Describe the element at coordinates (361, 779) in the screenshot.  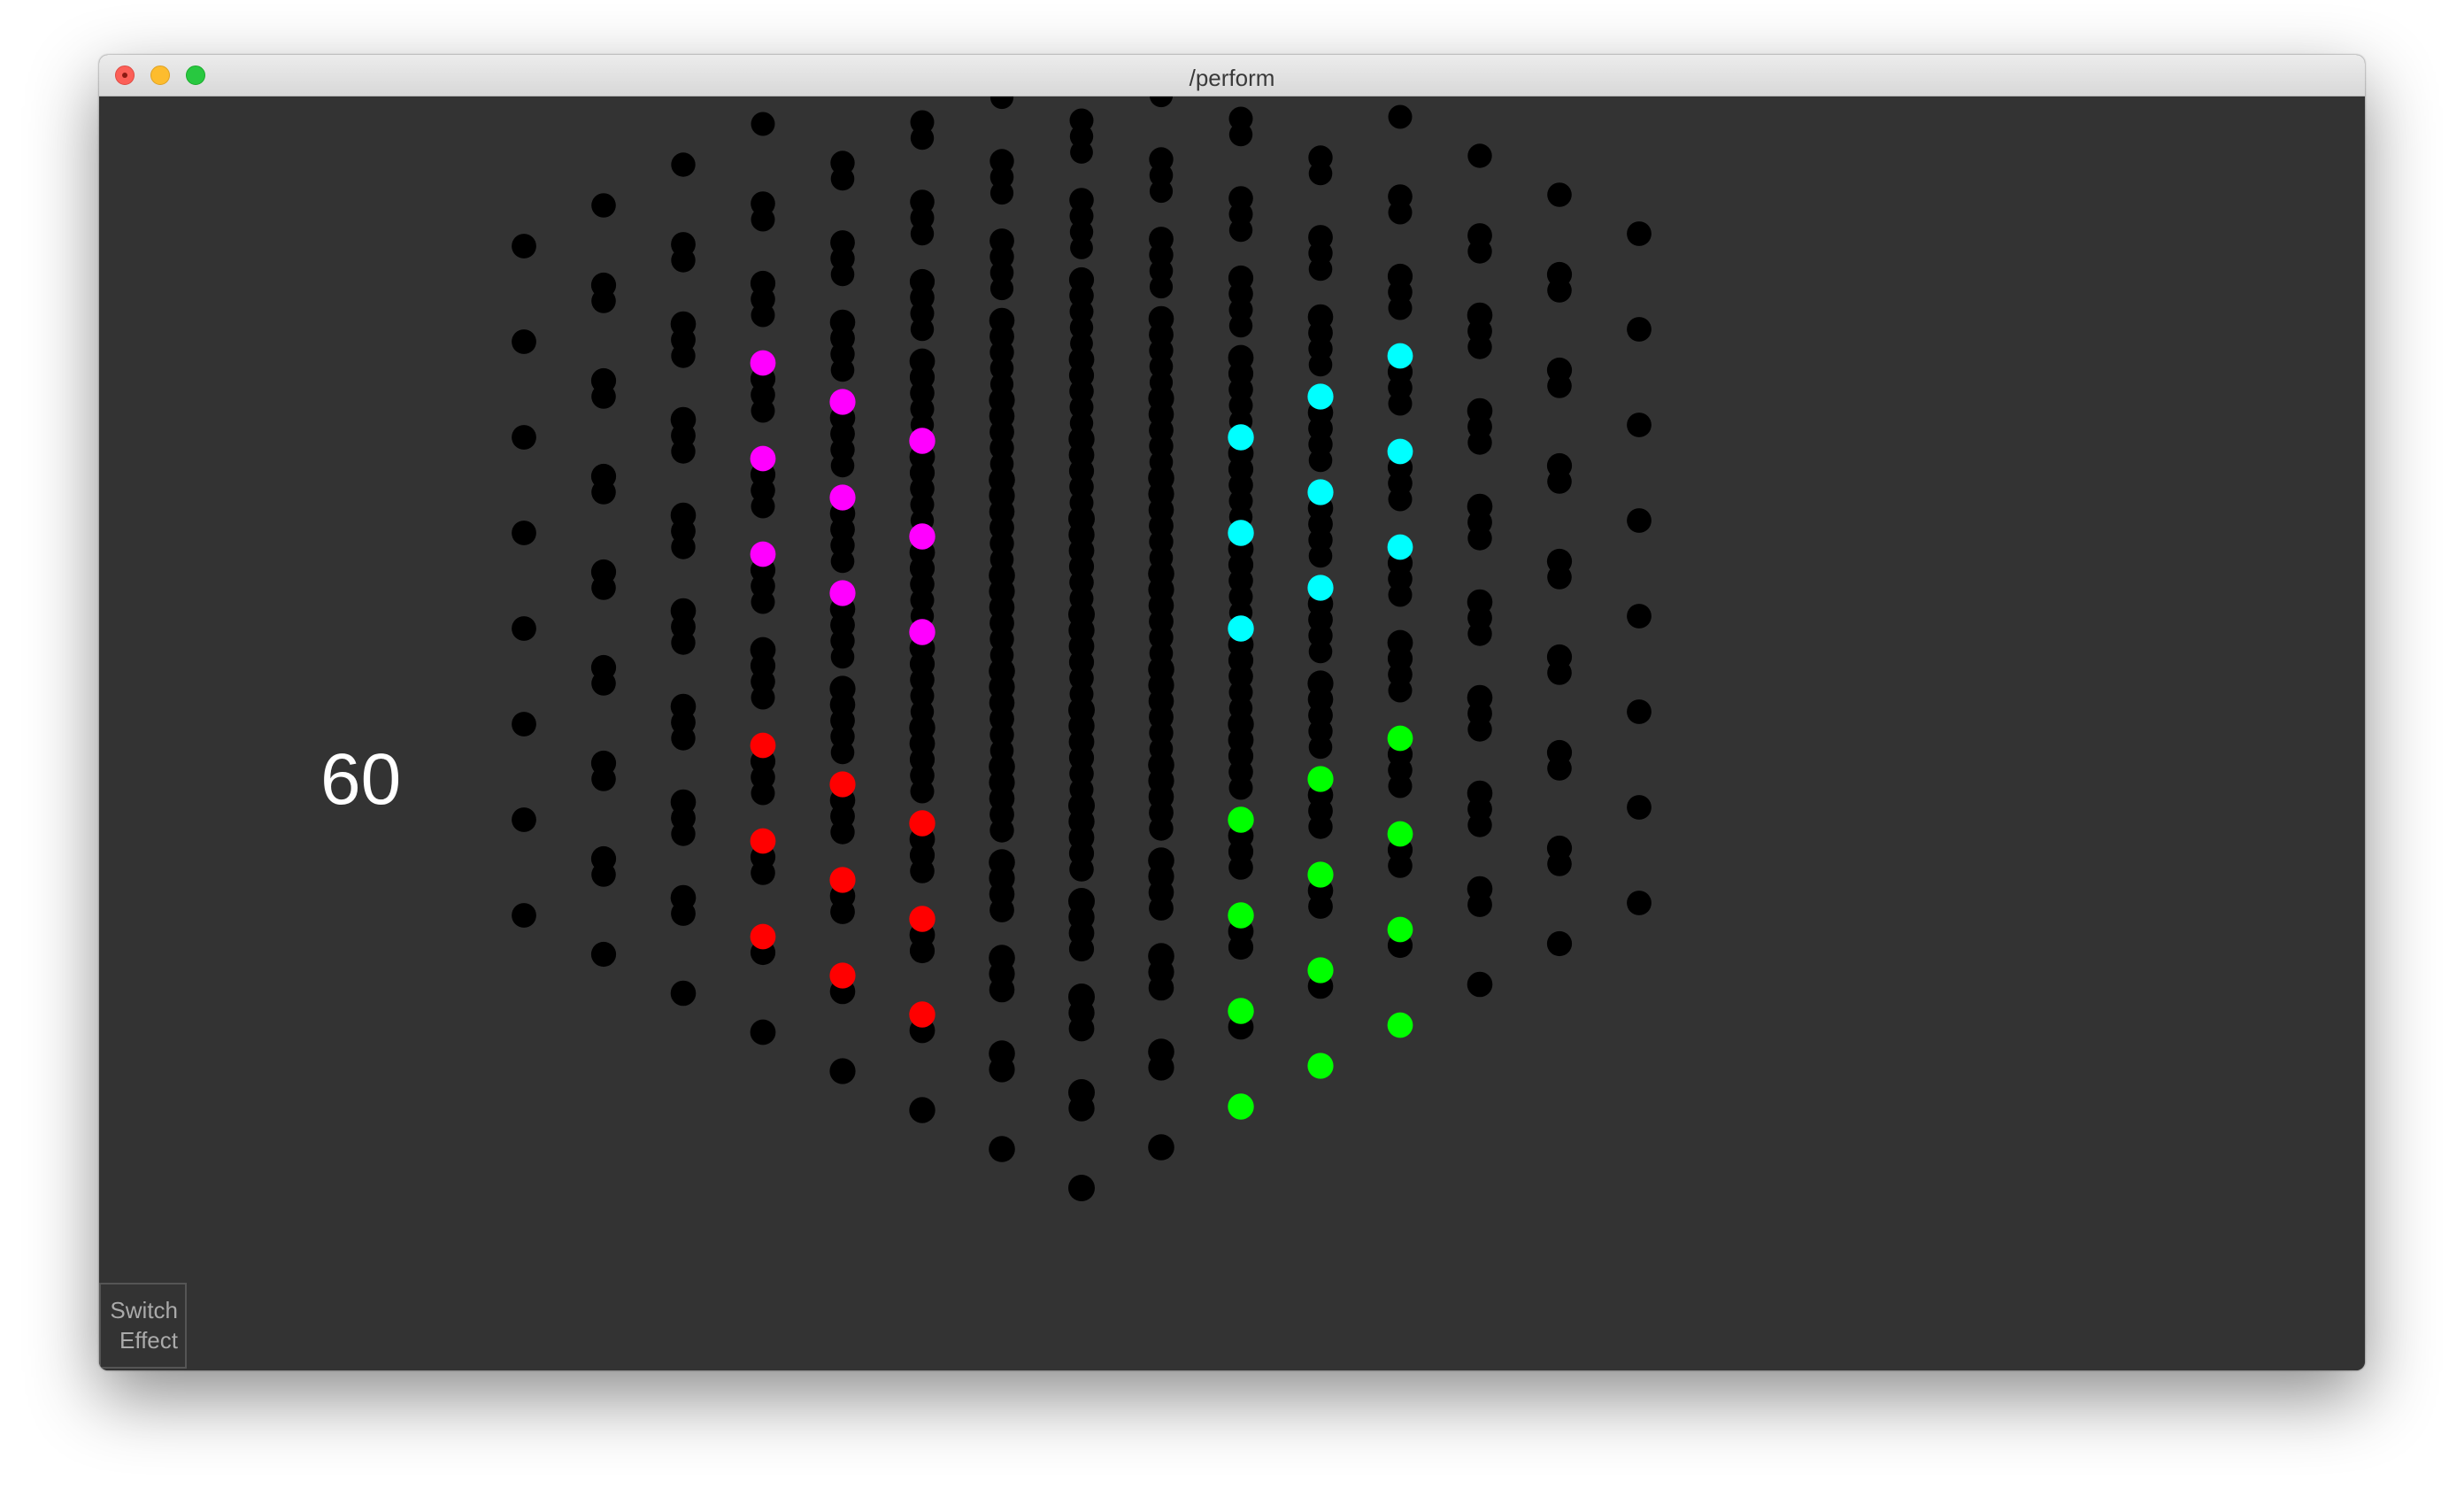
I see `fps-counter: 60` at that location.